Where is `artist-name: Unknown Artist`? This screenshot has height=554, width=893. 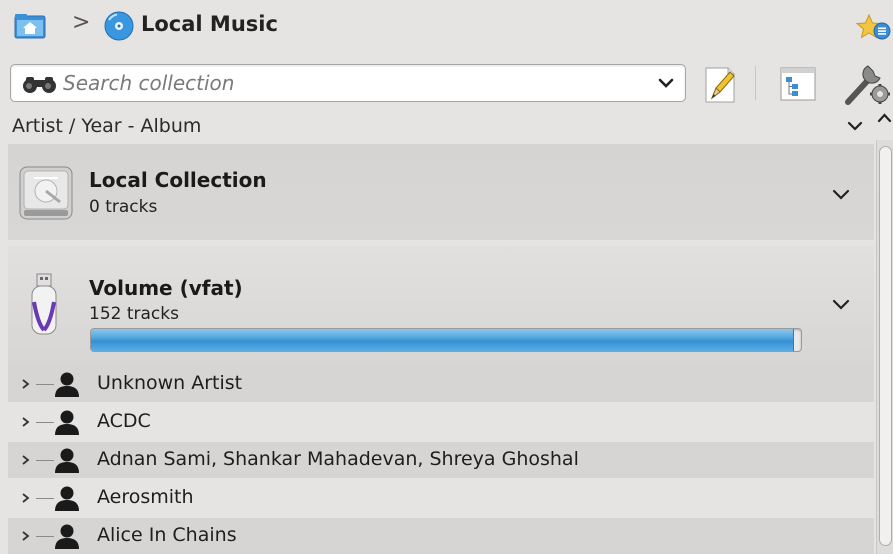
artist-name: Unknown Artist is located at coordinates (170, 383).